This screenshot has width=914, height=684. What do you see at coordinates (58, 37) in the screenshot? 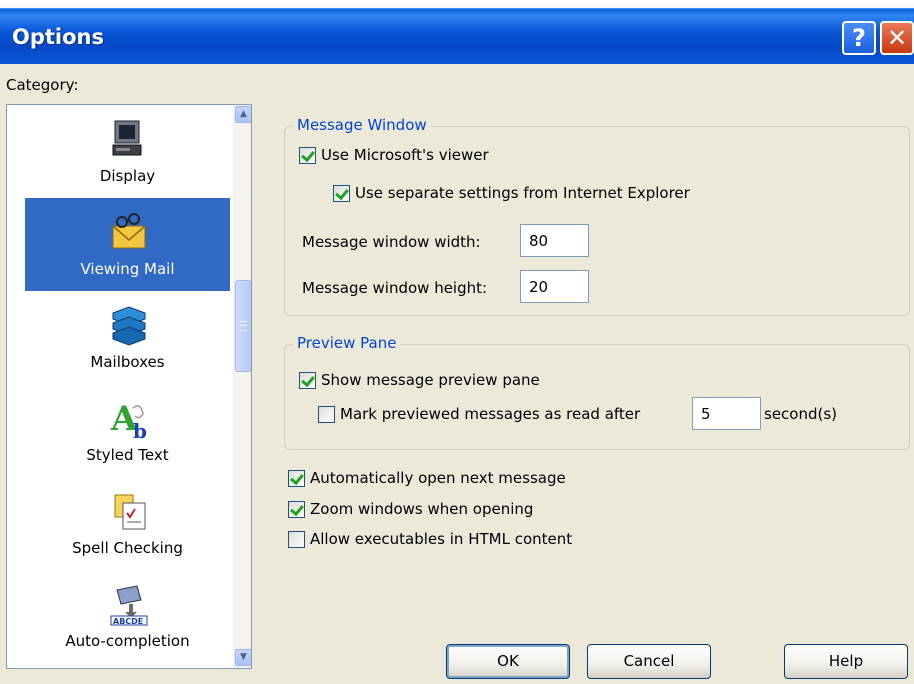
I see `window-title: Options` at bounding box center [58, 37].